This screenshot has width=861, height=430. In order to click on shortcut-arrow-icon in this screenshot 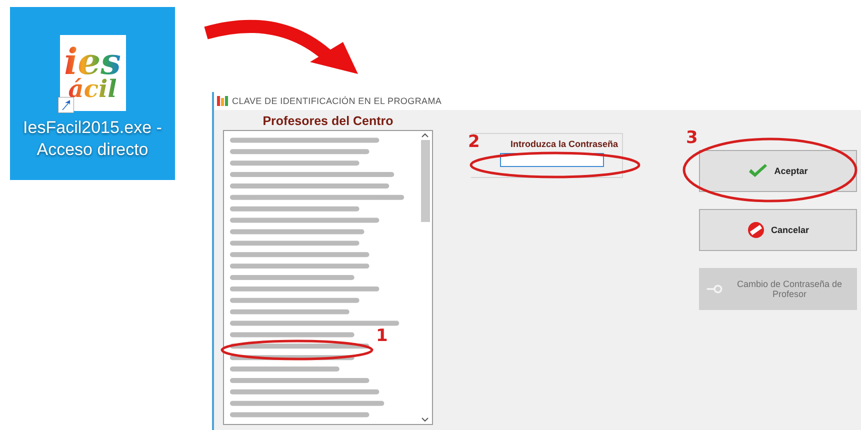, I will do `click(66, 105)`.